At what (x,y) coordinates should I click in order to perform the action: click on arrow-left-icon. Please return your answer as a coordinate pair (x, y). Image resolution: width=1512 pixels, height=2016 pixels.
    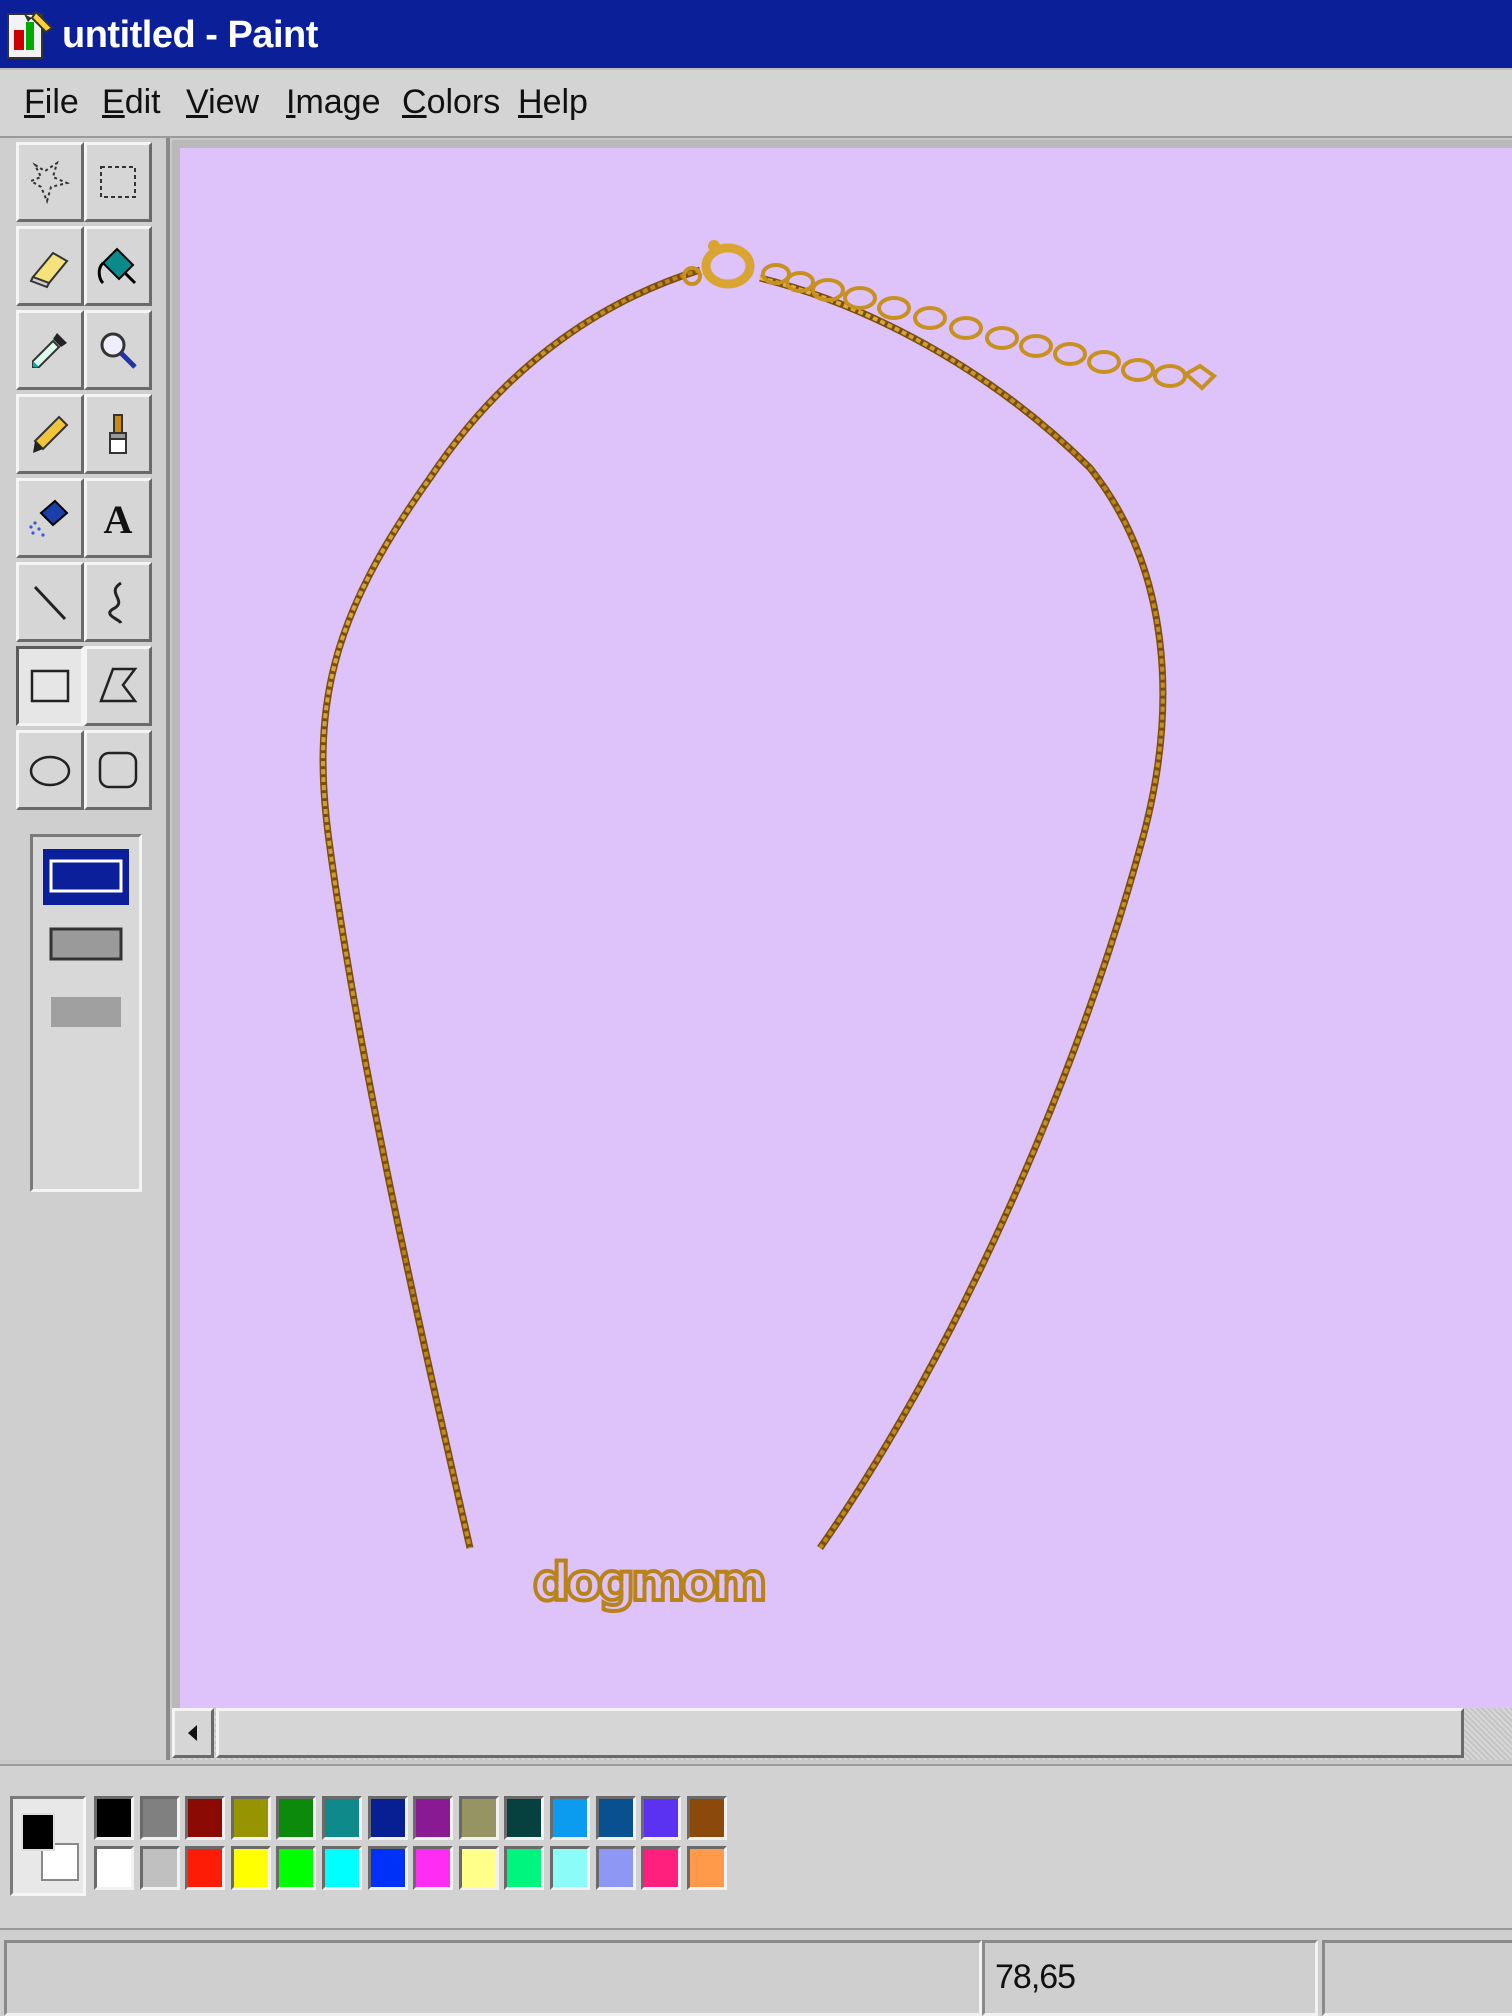
    Looking at the image, I should click on (192, 1733).